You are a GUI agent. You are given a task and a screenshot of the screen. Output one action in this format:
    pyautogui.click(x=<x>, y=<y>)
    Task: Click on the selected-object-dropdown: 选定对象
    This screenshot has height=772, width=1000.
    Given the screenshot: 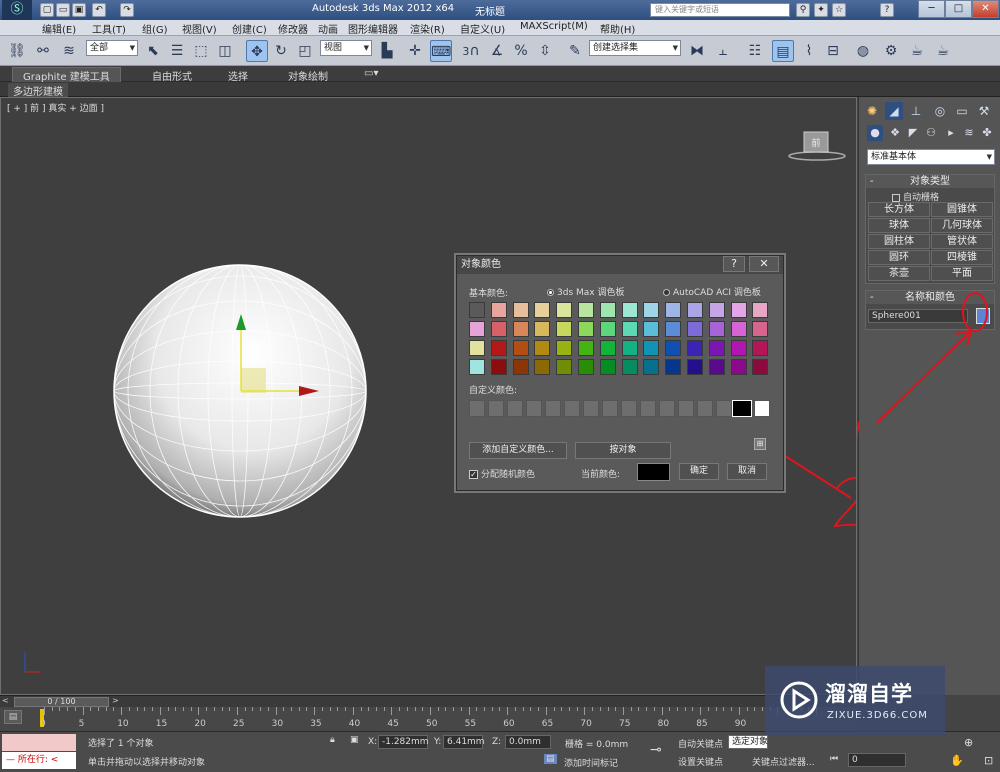 What is the action you would take?
    pyautogui.click(x=748, y=742)
    